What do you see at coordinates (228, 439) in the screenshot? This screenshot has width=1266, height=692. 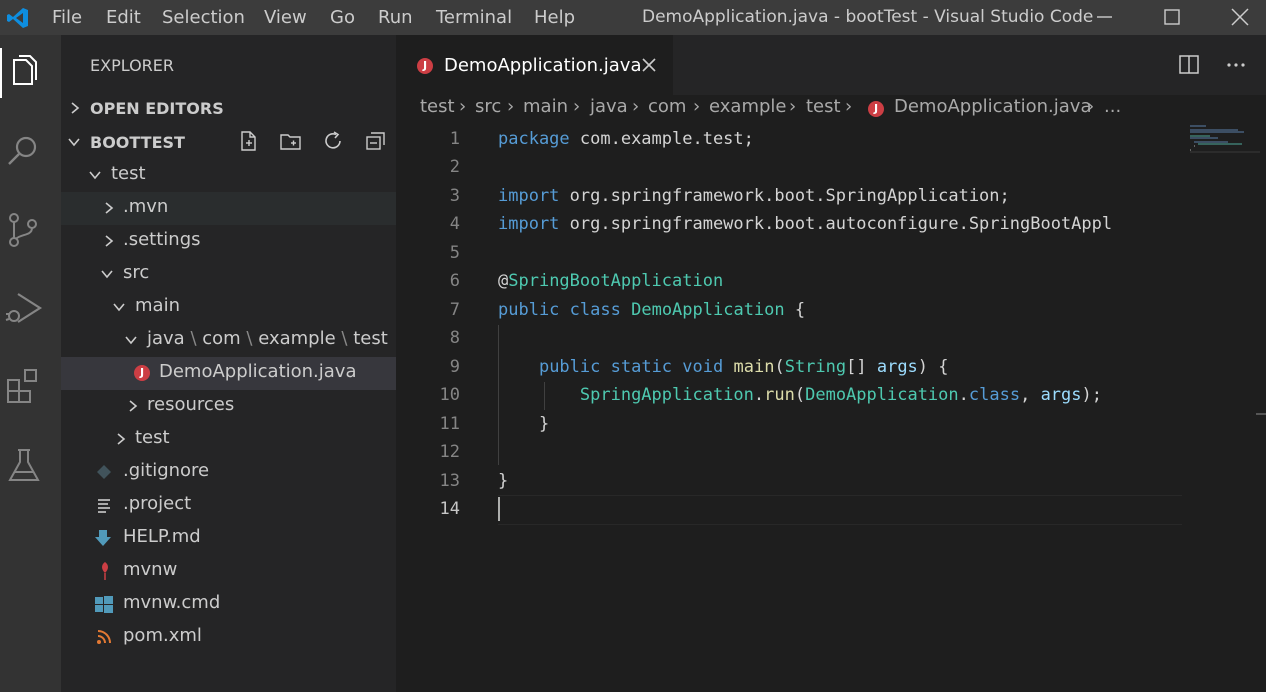 I see `tree-folder-test-2: test` at bounding box center [228, 439].